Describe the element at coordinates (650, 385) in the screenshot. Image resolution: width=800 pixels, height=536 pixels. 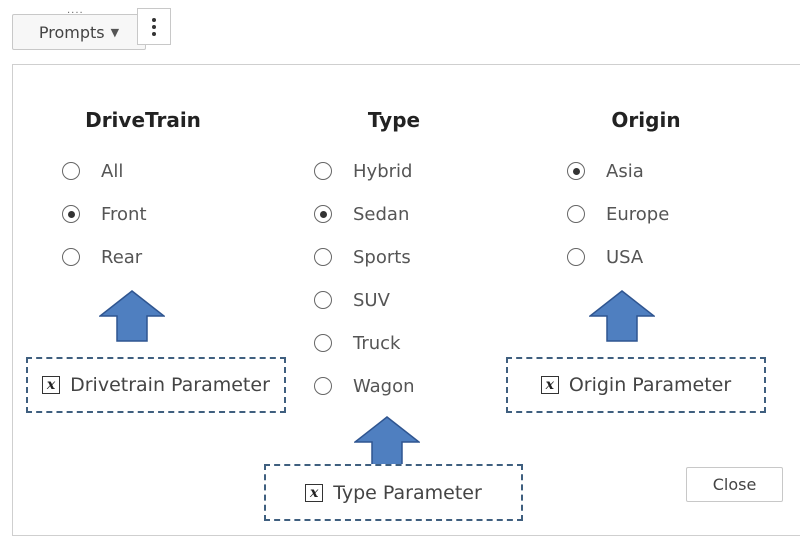
I see `origin-parameter-label: Origin Parameter` at that location.